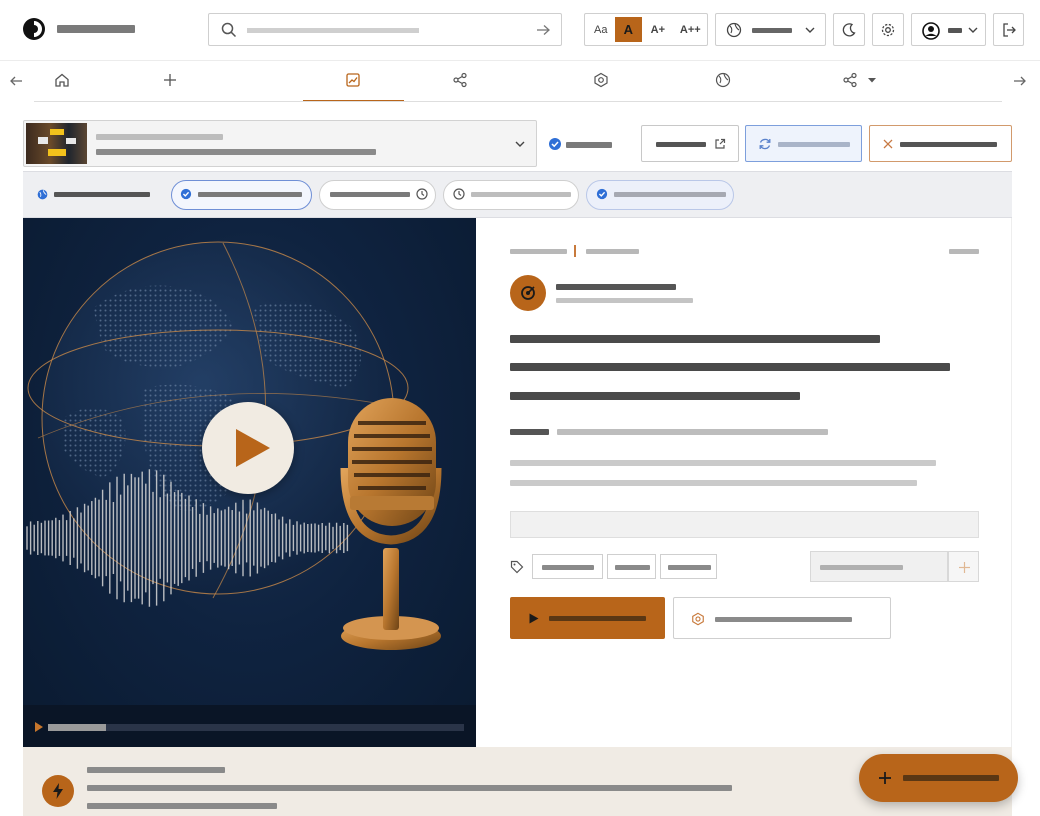 The height and width of the screenshot is (816, 1040). Describe the element at coordinates (16, 81) in the screenshot. I see `back-arrow-icon` at that location.